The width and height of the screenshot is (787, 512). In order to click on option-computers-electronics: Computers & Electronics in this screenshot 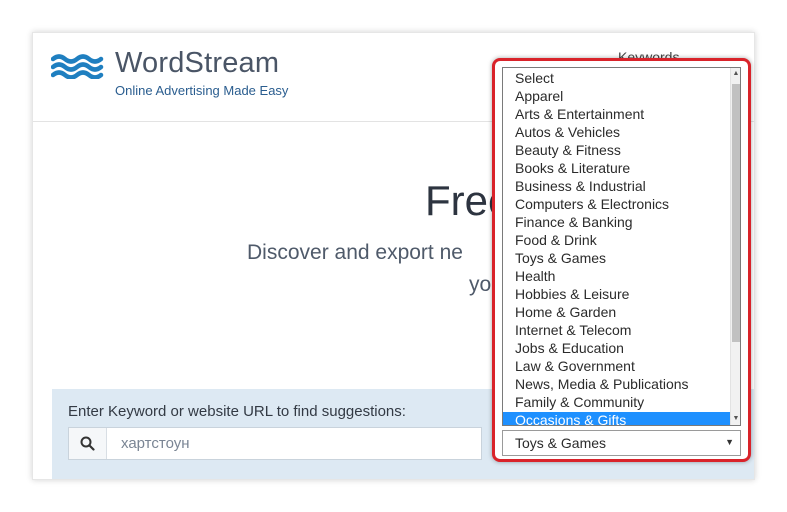, I will do `click(617, 205)`.